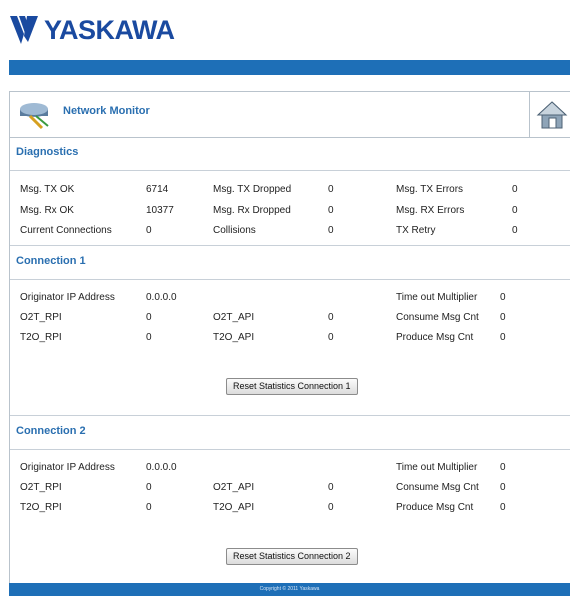 The image size is (570, 596). What do you see at coordinates (331, 210) in the screenshot?
I see `msg-rx-dropped-value: 0` at bounding box center [331, 210].